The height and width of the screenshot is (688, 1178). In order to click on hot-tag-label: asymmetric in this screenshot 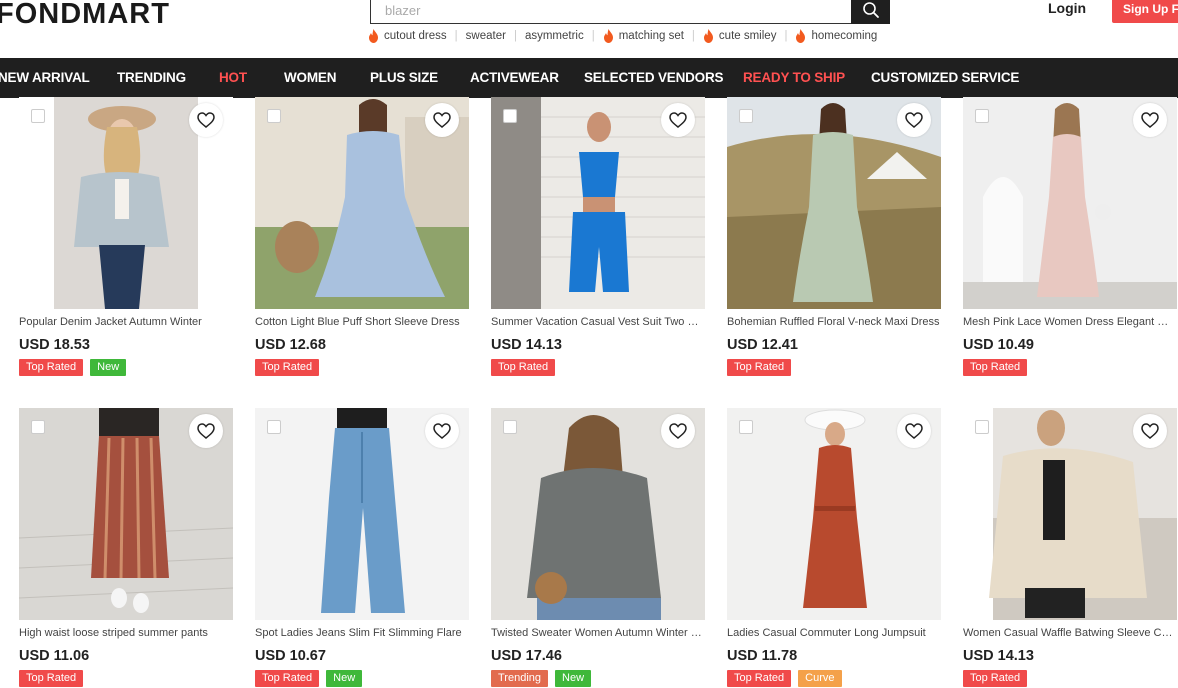, I will do `click(554, 36)`.